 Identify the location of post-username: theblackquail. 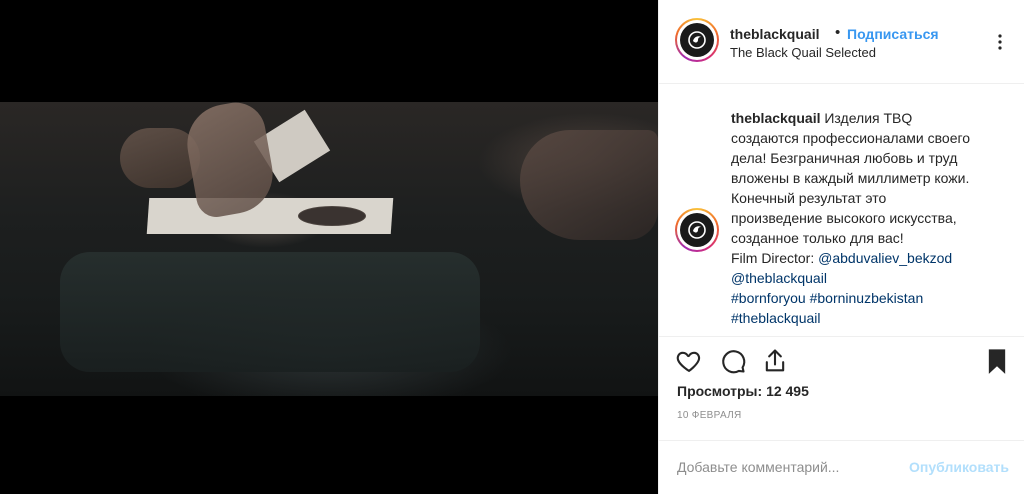
(774, 34).